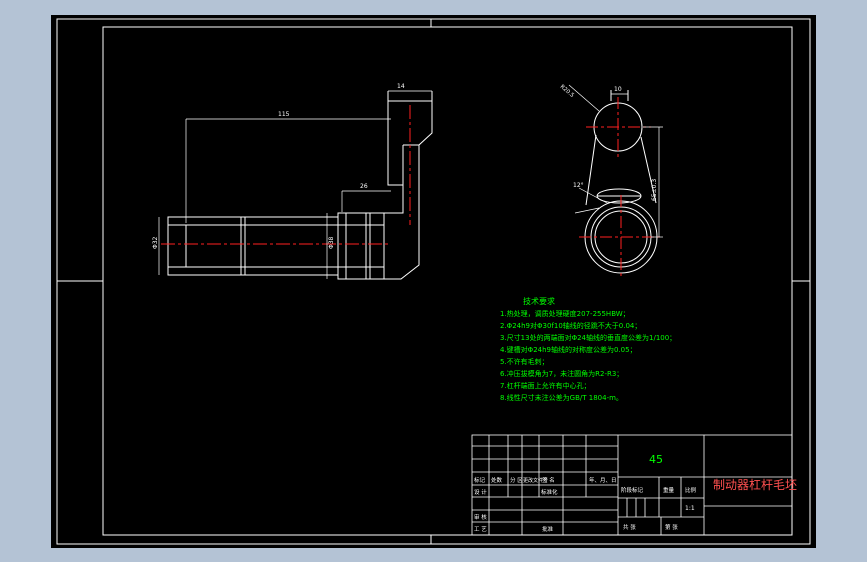  What do you see at coordinates (331, 242) in the screenshot?
I see `dim-dia-right: Φ38` at bounding box center [331, 242].